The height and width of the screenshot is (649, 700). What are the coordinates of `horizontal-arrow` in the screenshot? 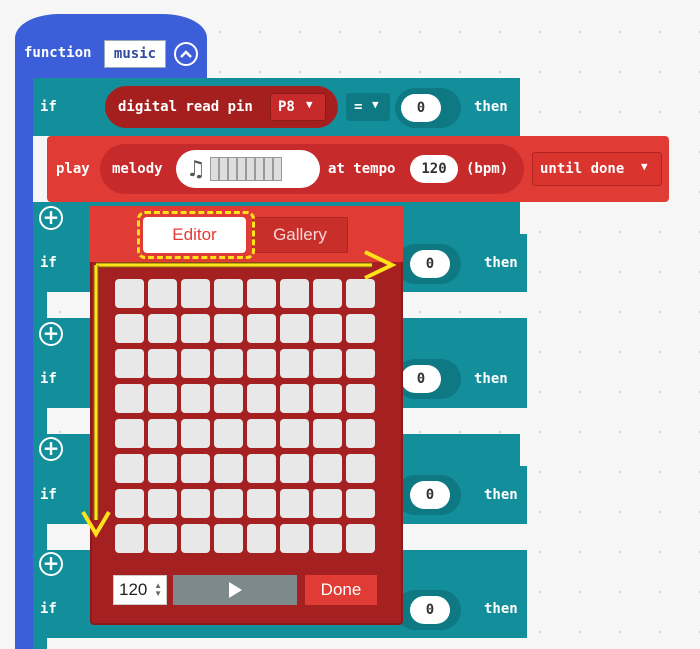 It's located at (246, 265).